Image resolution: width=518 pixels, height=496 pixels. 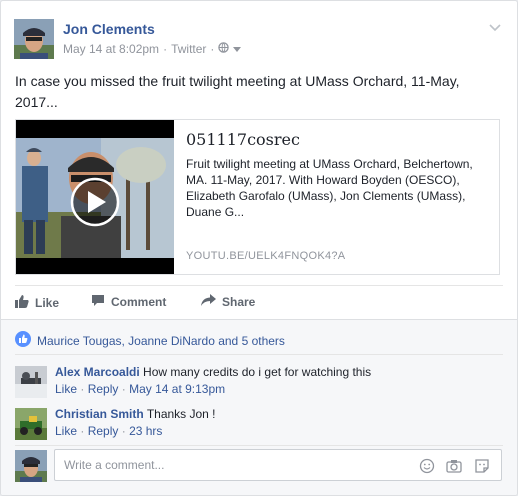 I want to click on privacy-dropdown-icon, so click(x=237, y=49).